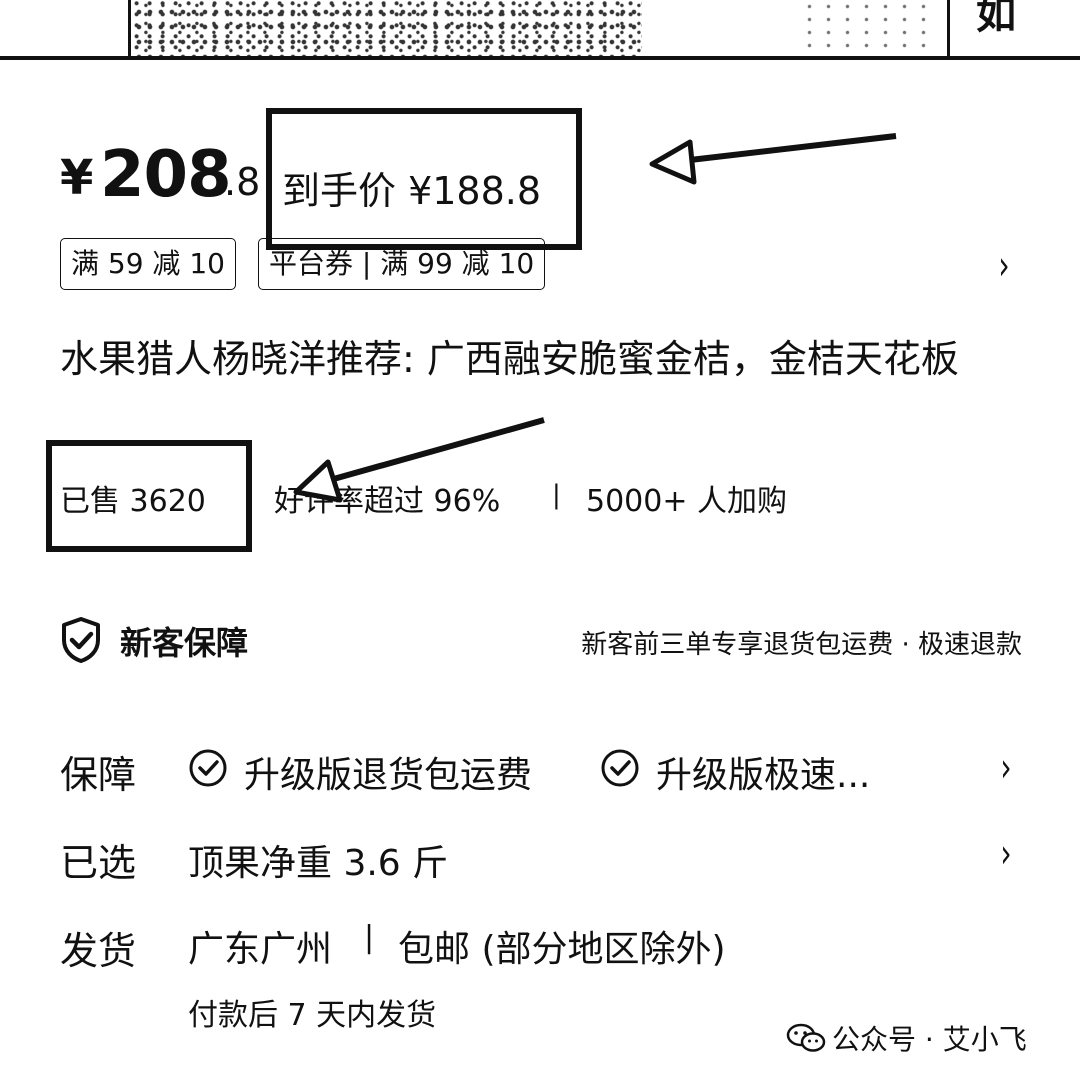 The height and width of the screenshot is (1080, 1080). Describe the element at coordinates (148, 264) in the screenshot. I see `coupon-tag-store: 满 59 减 10` at that location.